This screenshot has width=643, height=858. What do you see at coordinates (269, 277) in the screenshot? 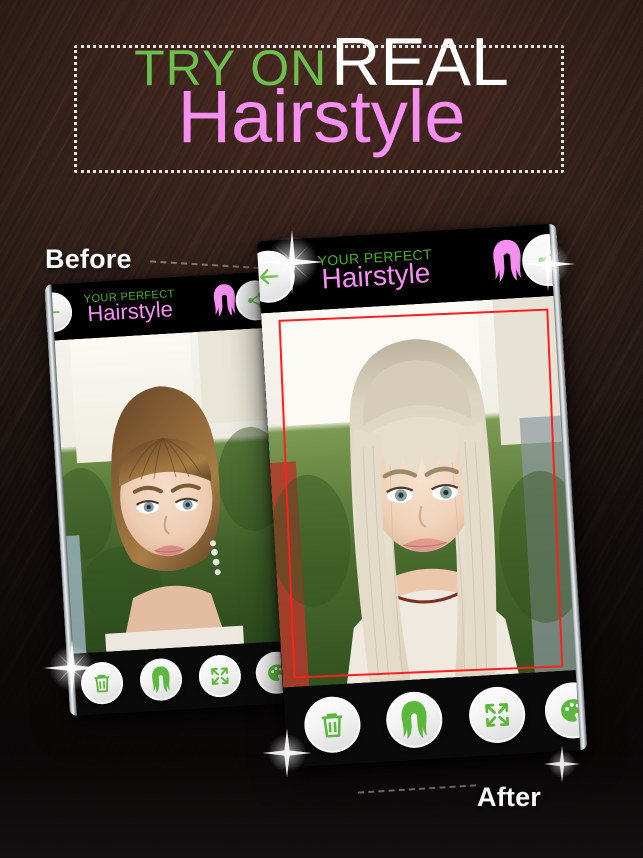
I see `back-arrow-icon` at bounding box center [269, 277].